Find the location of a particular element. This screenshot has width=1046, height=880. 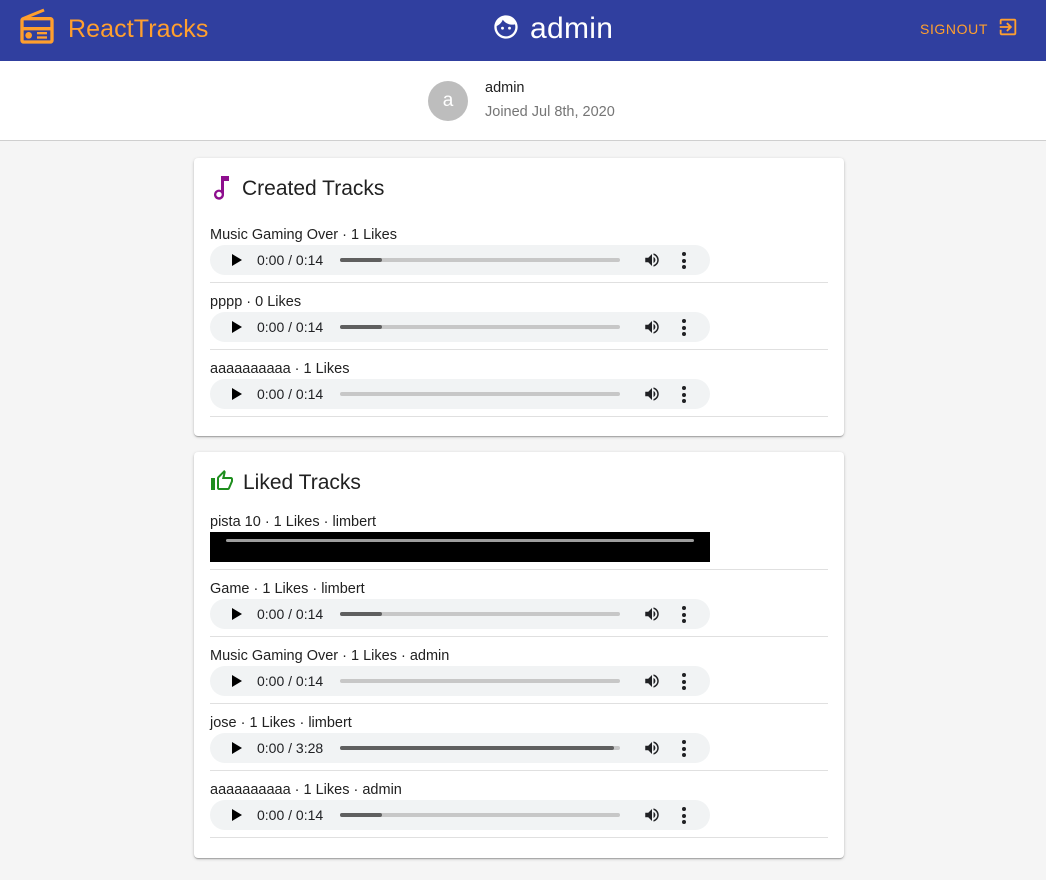

app-bar: ReactTracks admin SIGNOUT is located at coordinates (523, 30).